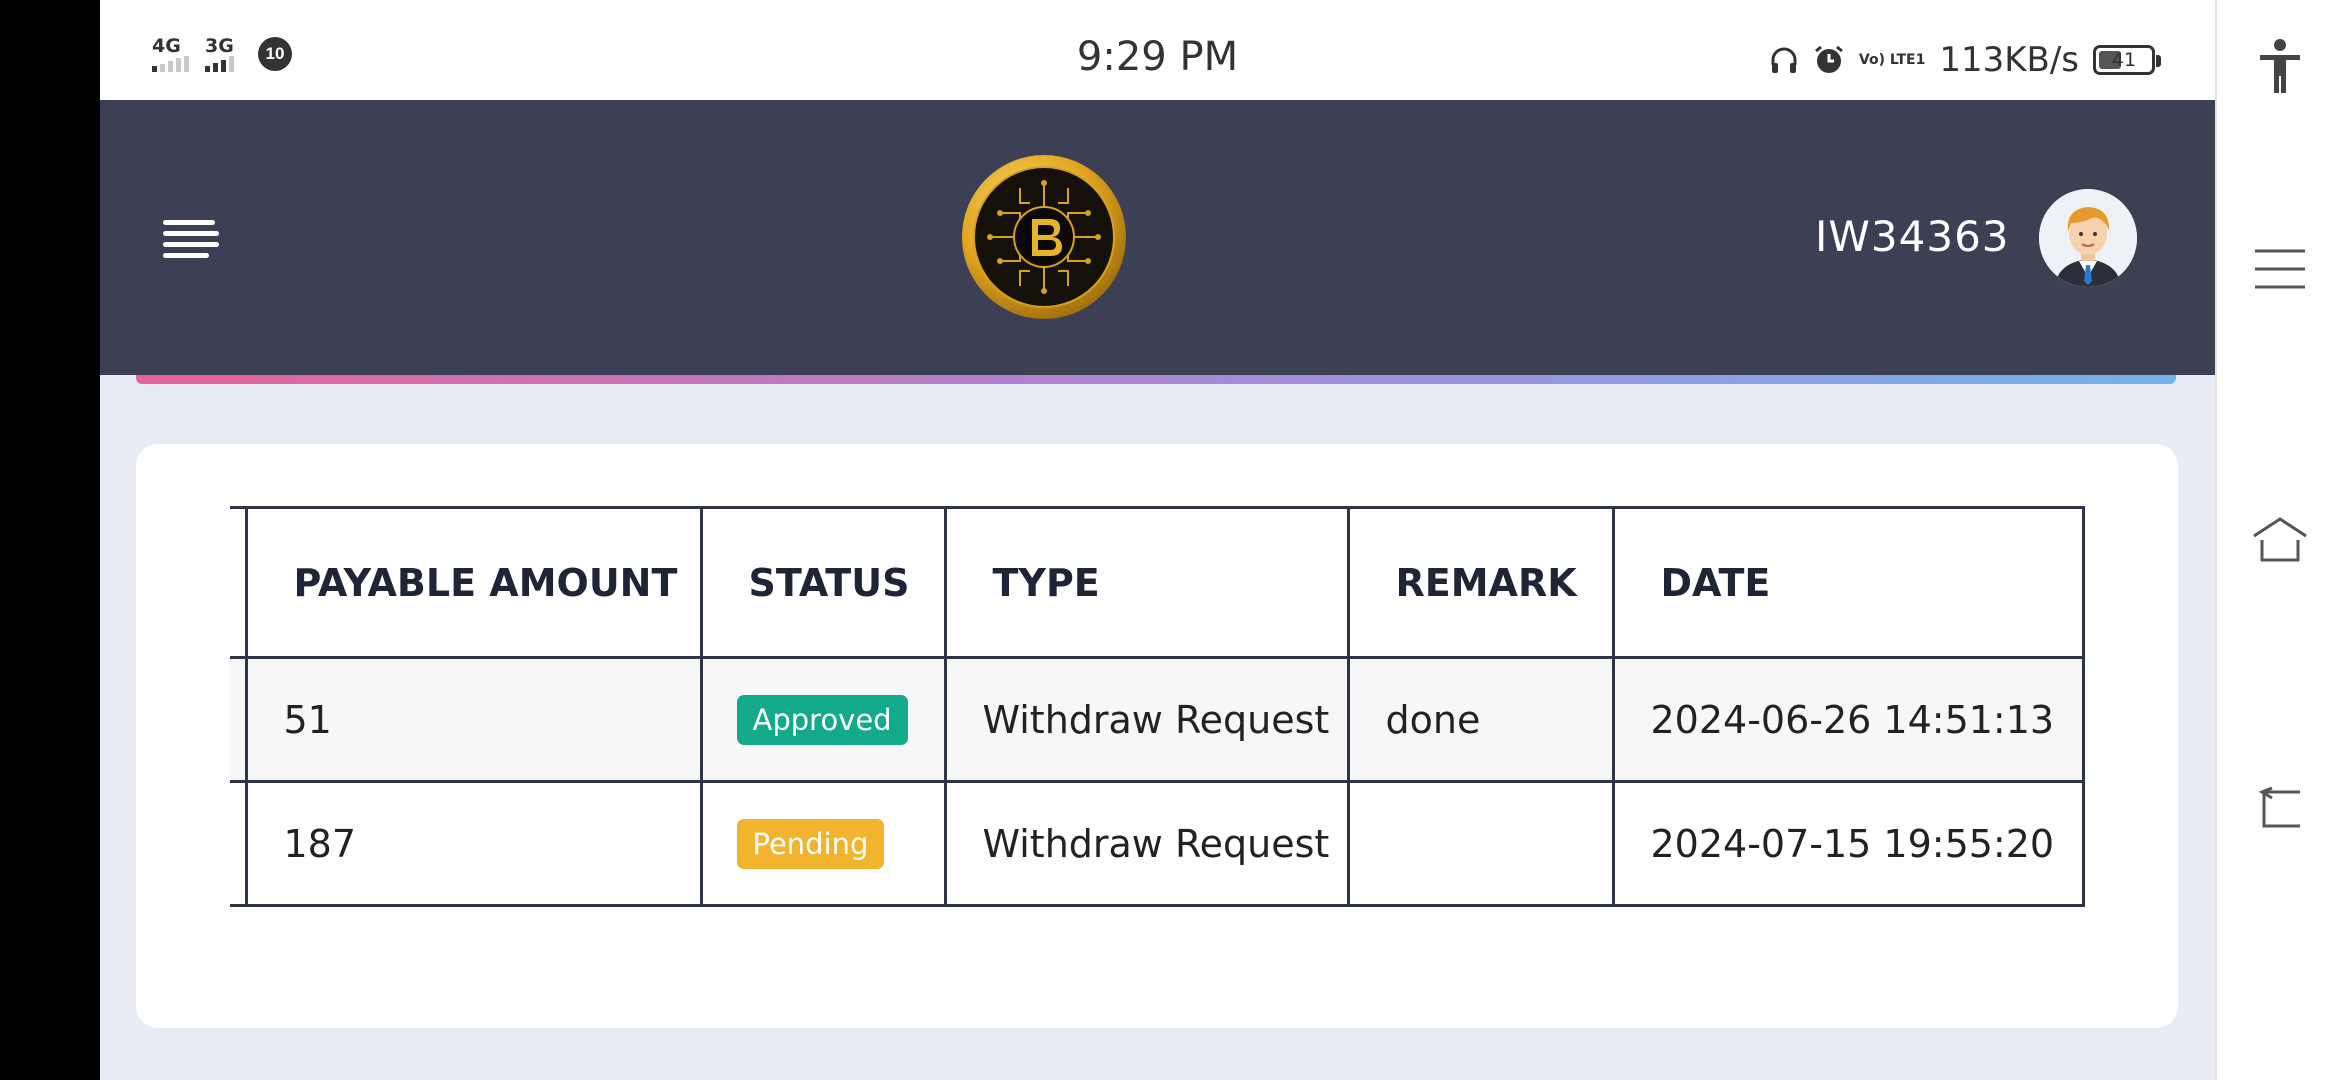  Describe the element at coordinates (1848, 582) in the screenshot. I see `column-header-date: DATE` at that location.